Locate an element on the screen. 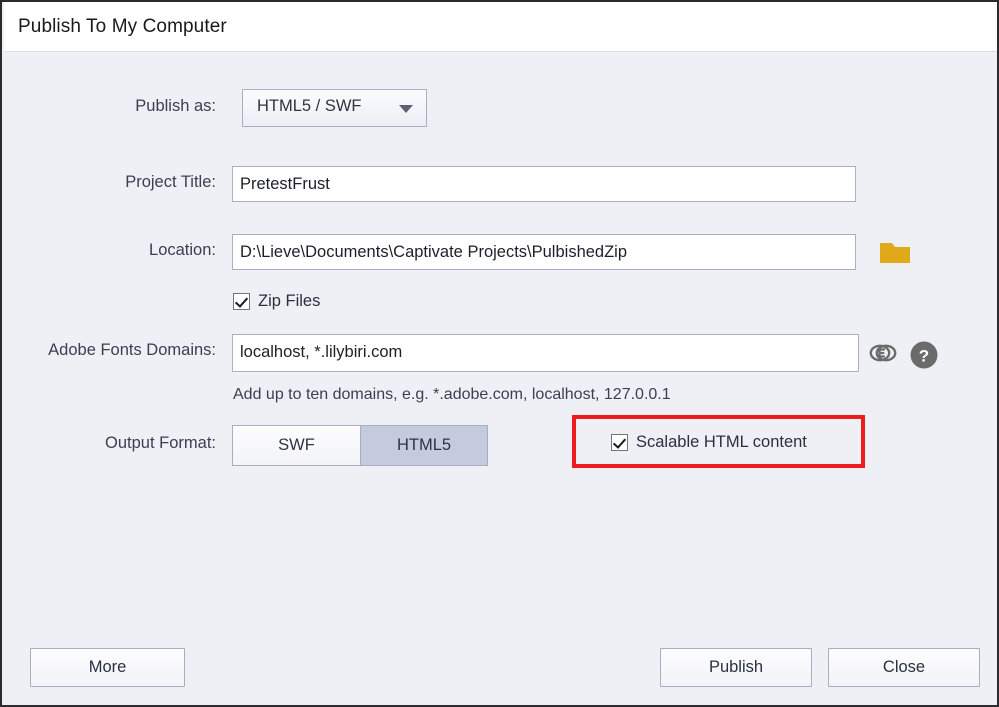 The width and height of the screenshot is (999, 707). help-circle-icon: ? is located at coordinates (924, 357).